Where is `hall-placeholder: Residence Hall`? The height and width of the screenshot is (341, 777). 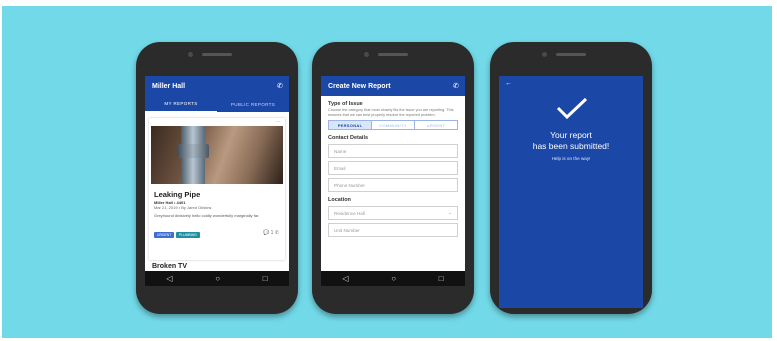
hall-placeholder: Residence Hall is located at coordinates (349, 213).